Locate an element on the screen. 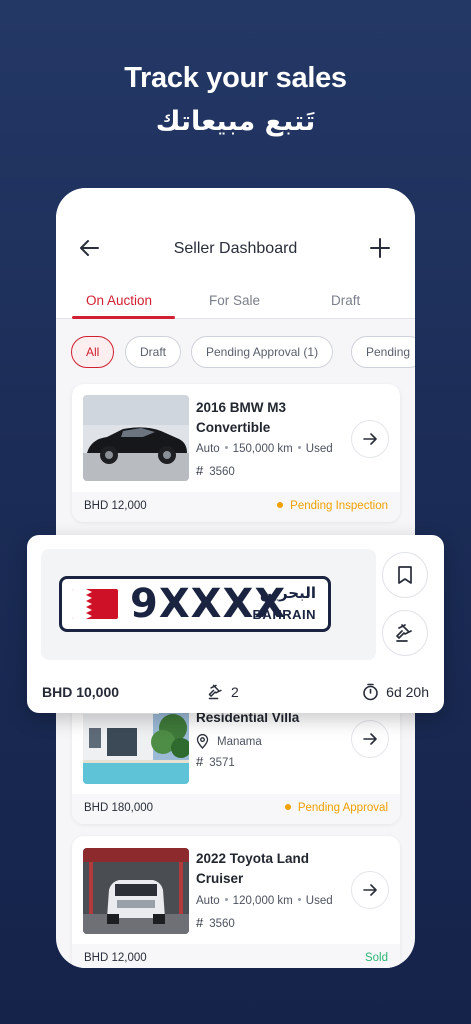 This screenshot has height=1024, width=471. card-footer: BHD 12,000 Pending Inspection is located at coordinates (236, 507).